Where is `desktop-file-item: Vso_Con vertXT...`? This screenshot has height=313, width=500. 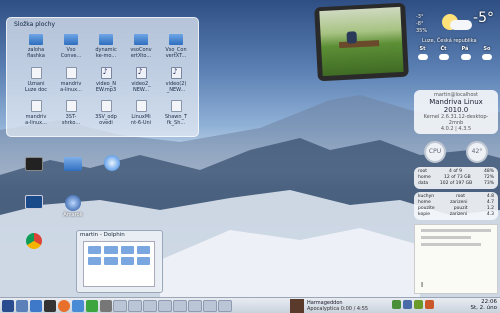
desktop-file-item: Vso_Con vertXT... is located at coordinates (176, 49).